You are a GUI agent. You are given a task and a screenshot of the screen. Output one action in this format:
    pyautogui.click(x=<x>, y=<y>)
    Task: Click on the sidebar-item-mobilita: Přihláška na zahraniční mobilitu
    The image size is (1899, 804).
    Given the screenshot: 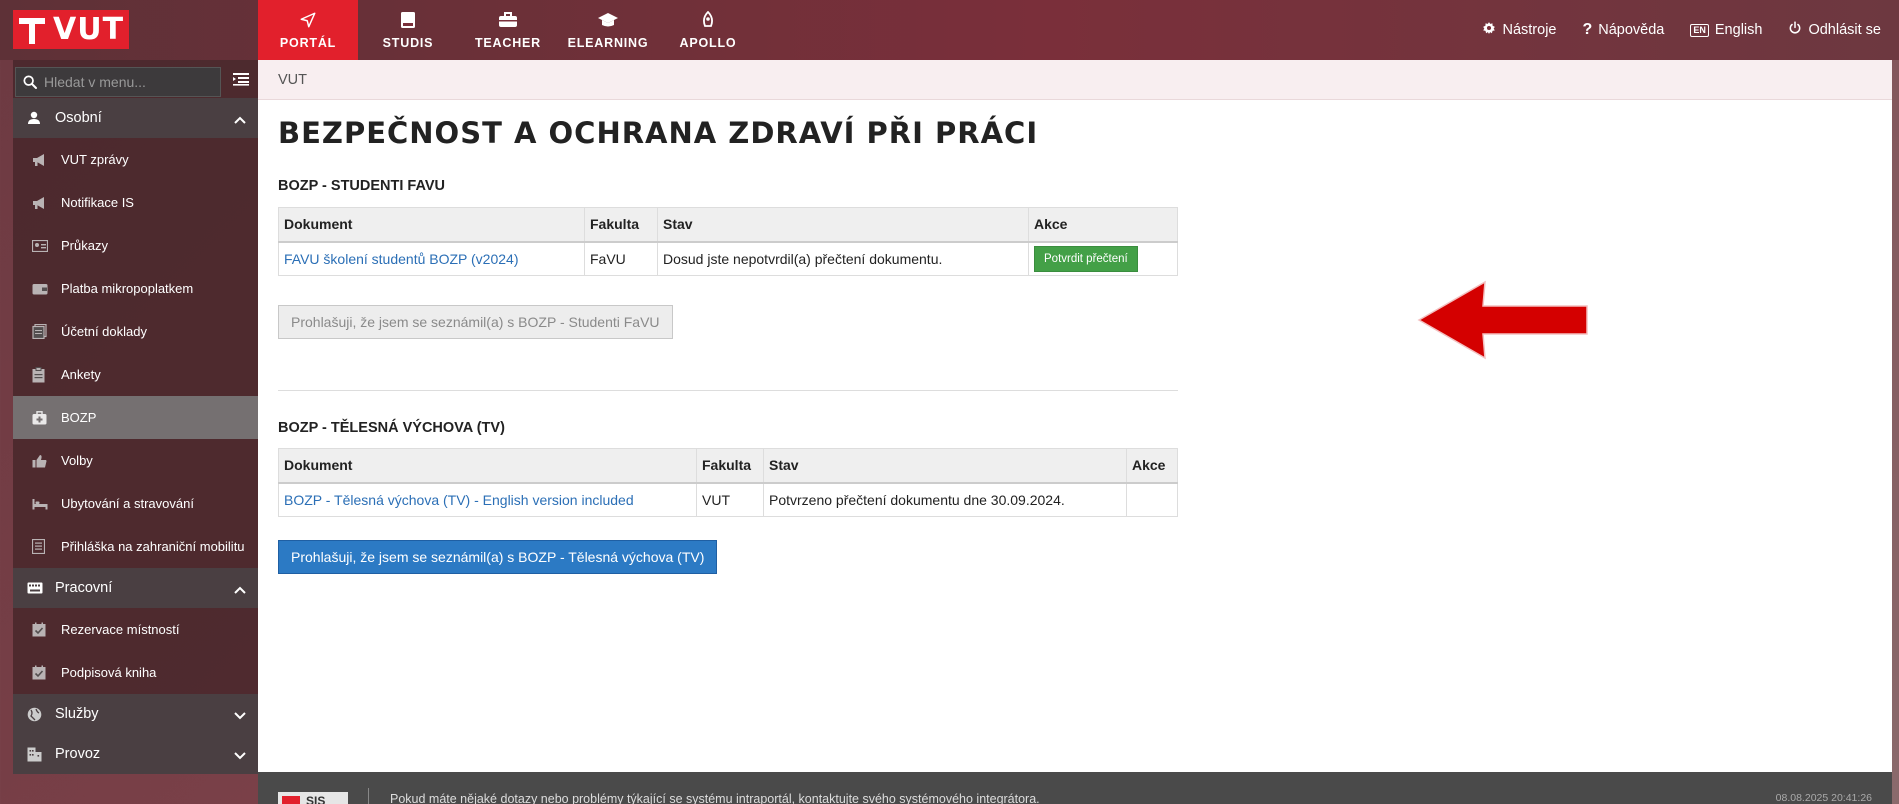 What is the action you would take?
    pyautogui.click(x=135, y=546)
    